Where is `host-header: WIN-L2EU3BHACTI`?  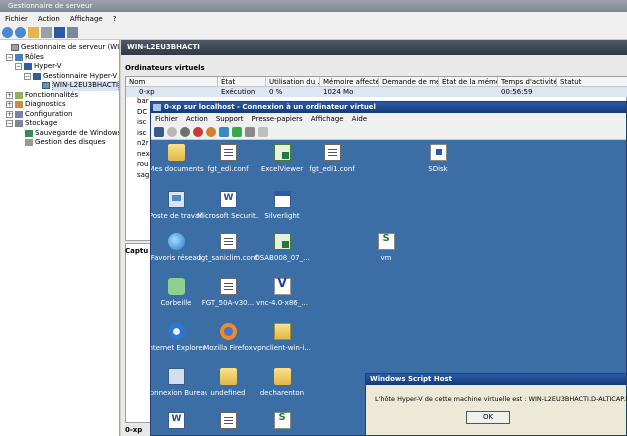
host-header: WIN-L2EU3BHACTI is located at coordinates (374, 47).